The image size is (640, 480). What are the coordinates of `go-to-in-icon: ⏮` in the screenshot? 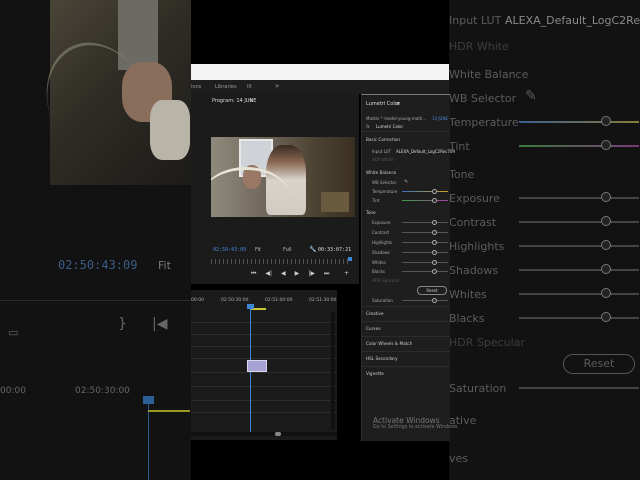 It's located at (253, 273).